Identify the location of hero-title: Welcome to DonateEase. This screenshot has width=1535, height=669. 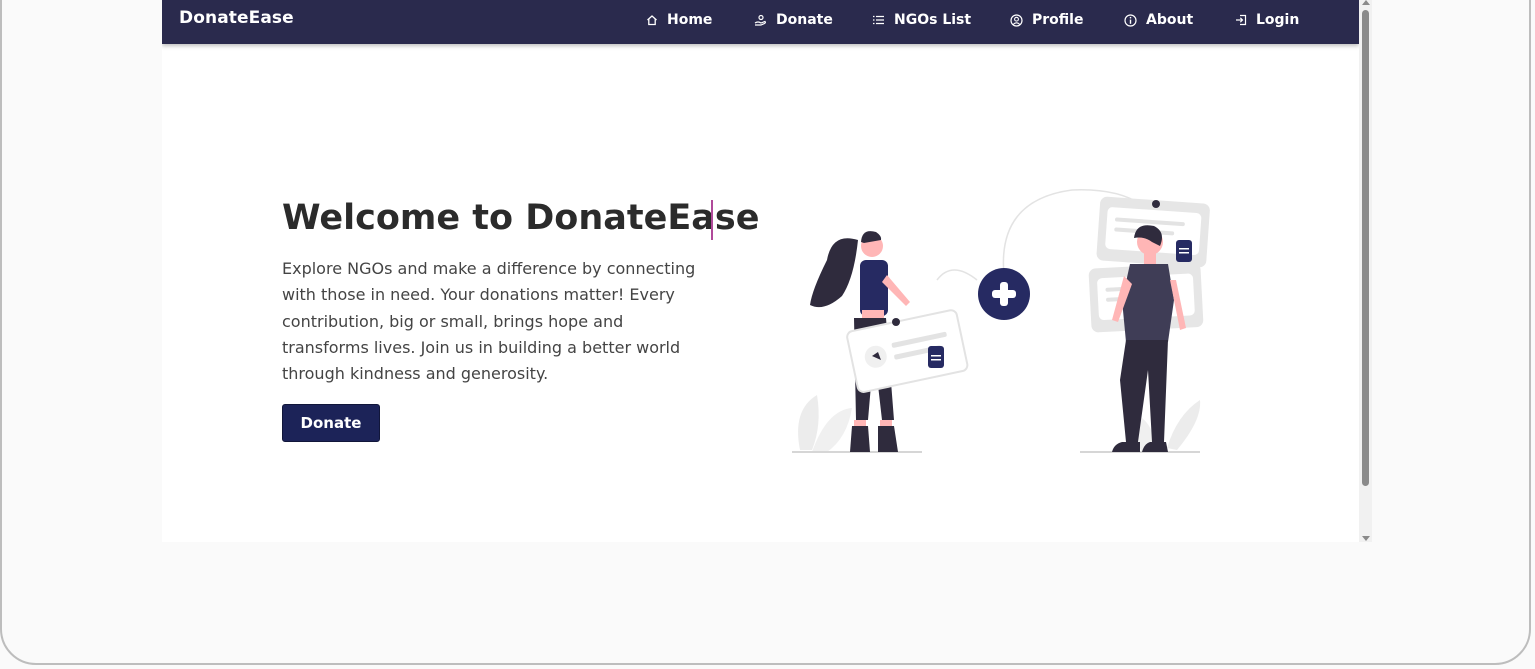
(521, 218).